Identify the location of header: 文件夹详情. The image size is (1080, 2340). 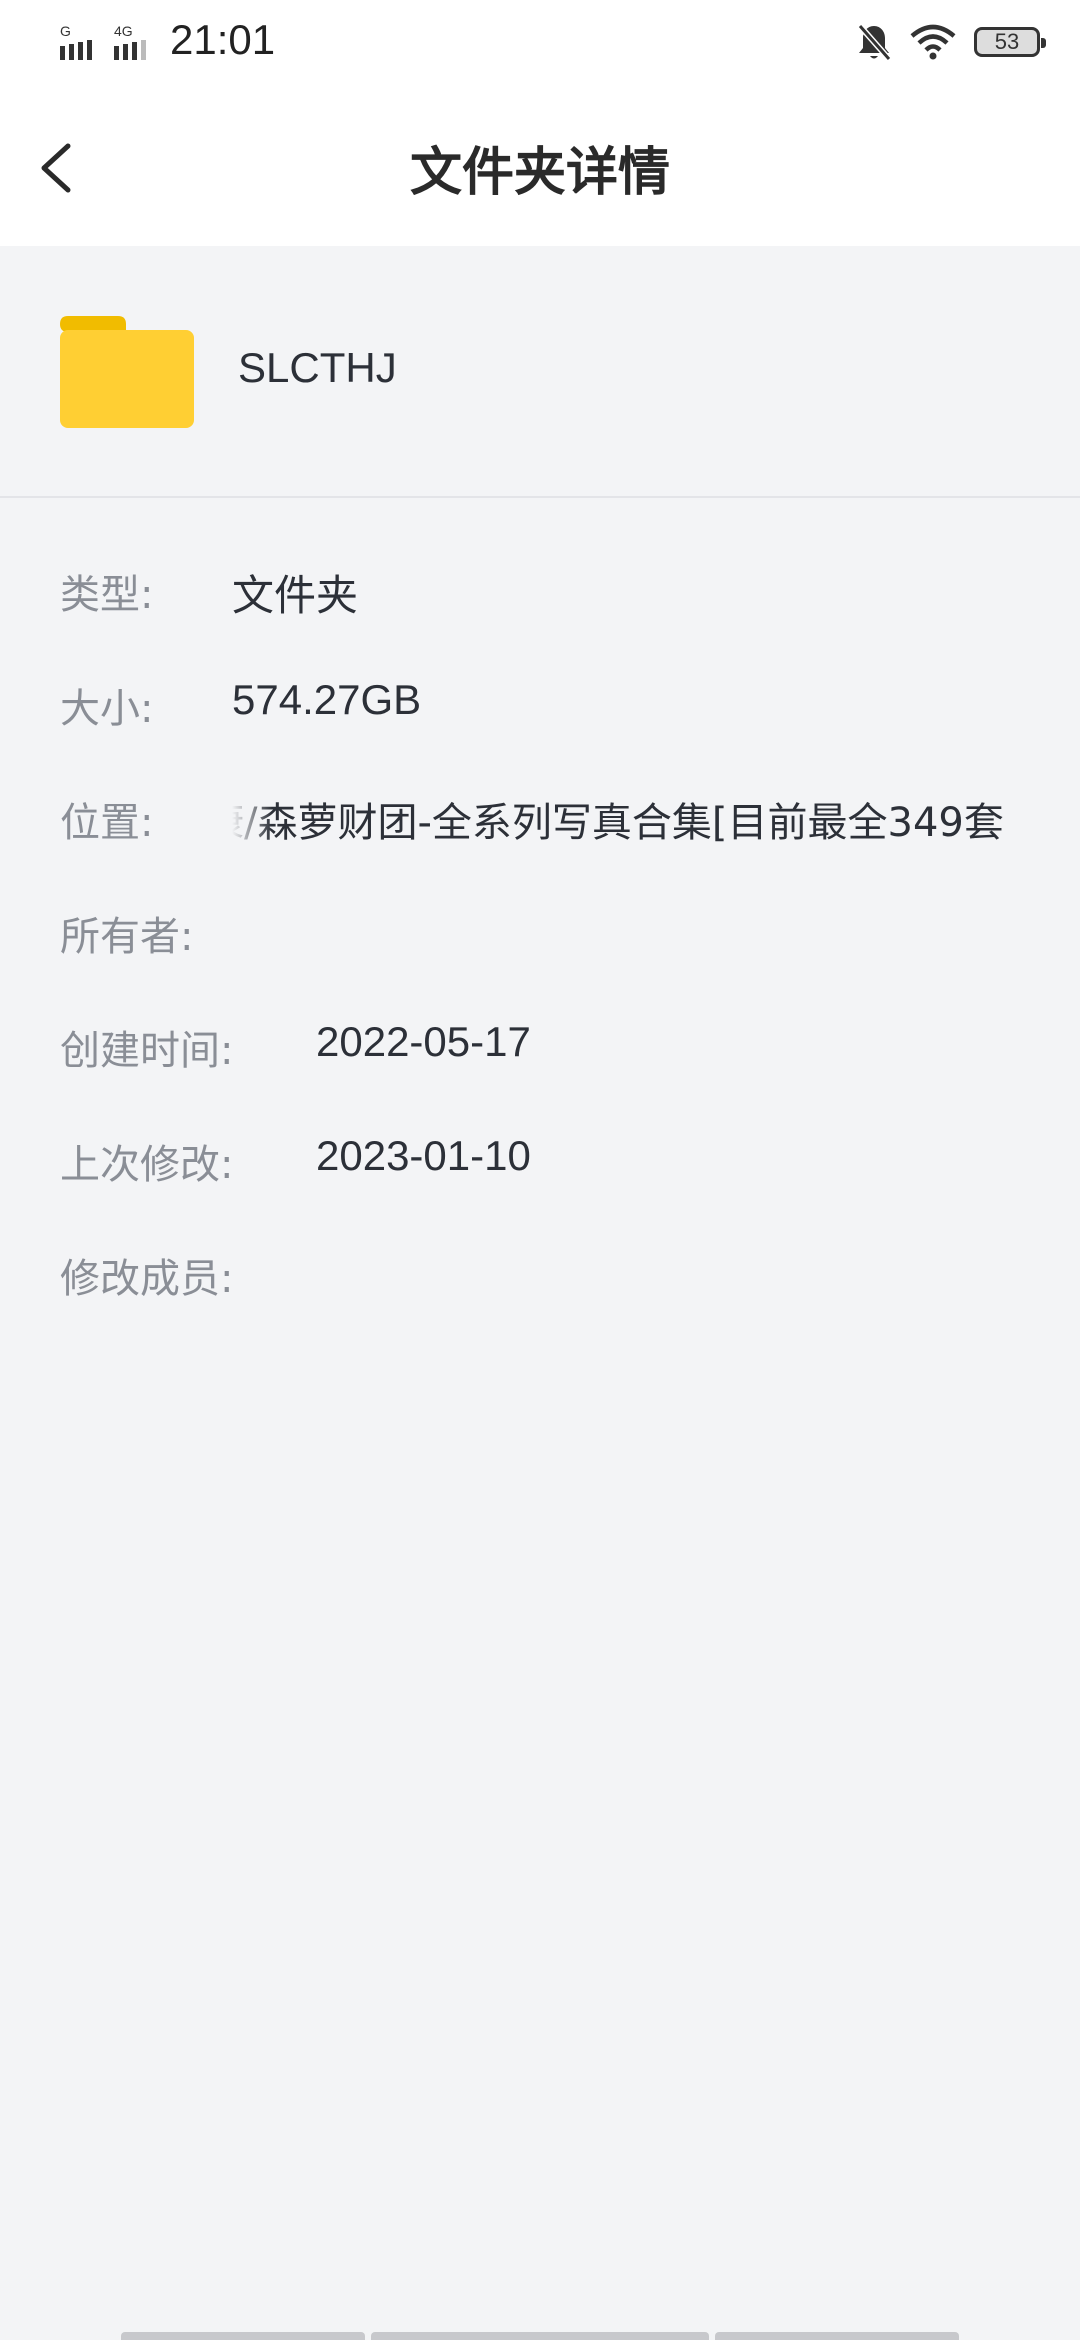
(540, 165).